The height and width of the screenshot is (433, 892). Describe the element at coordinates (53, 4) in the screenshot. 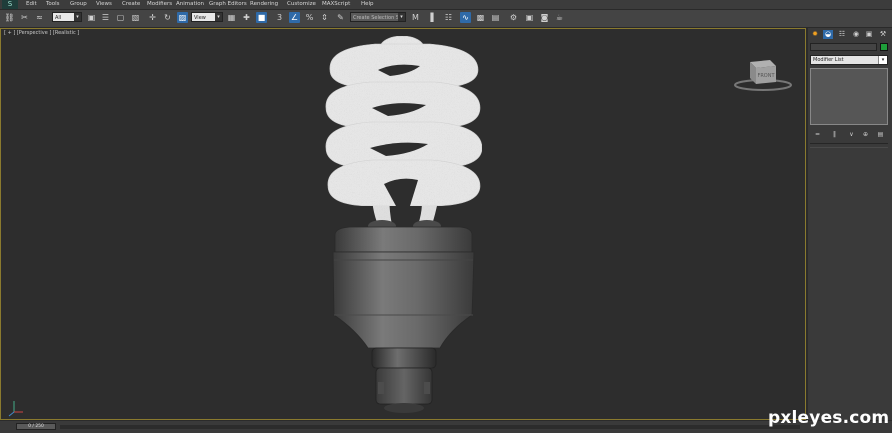

I see `menu-tools: Tools` at that location.